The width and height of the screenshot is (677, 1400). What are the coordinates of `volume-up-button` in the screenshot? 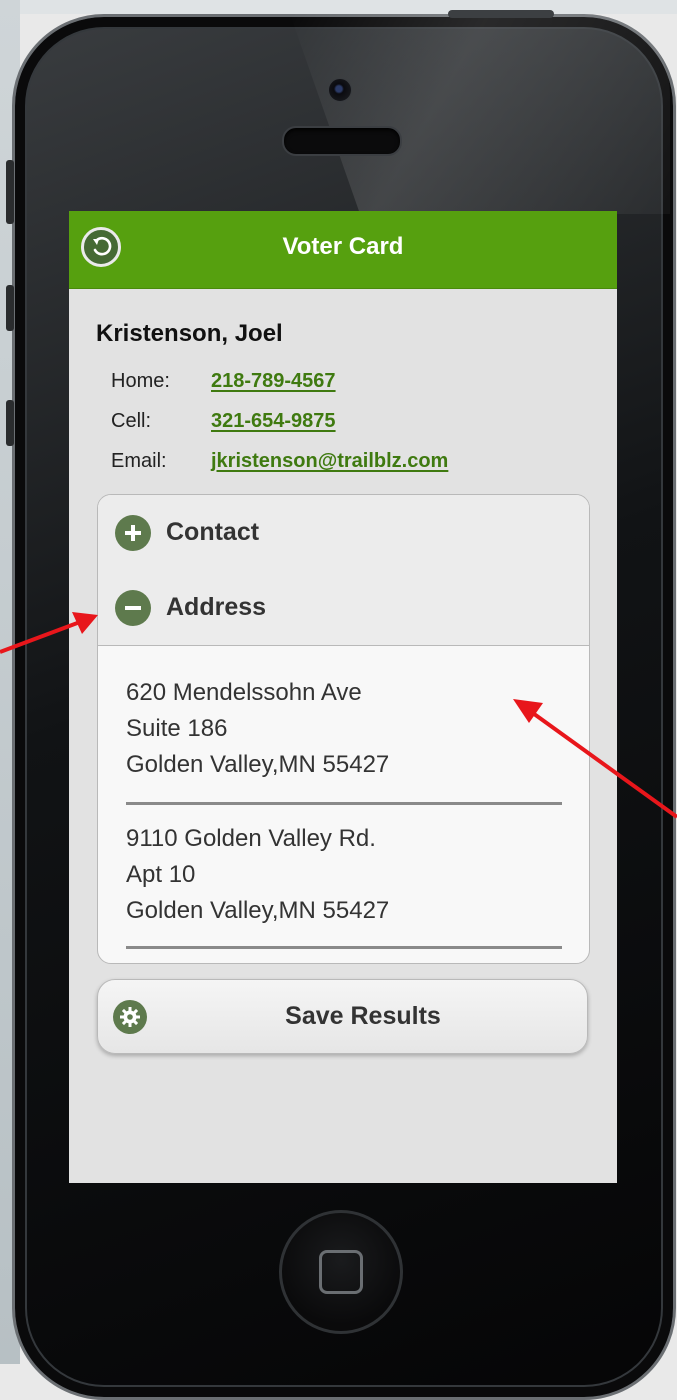 It's located at (10, 308).